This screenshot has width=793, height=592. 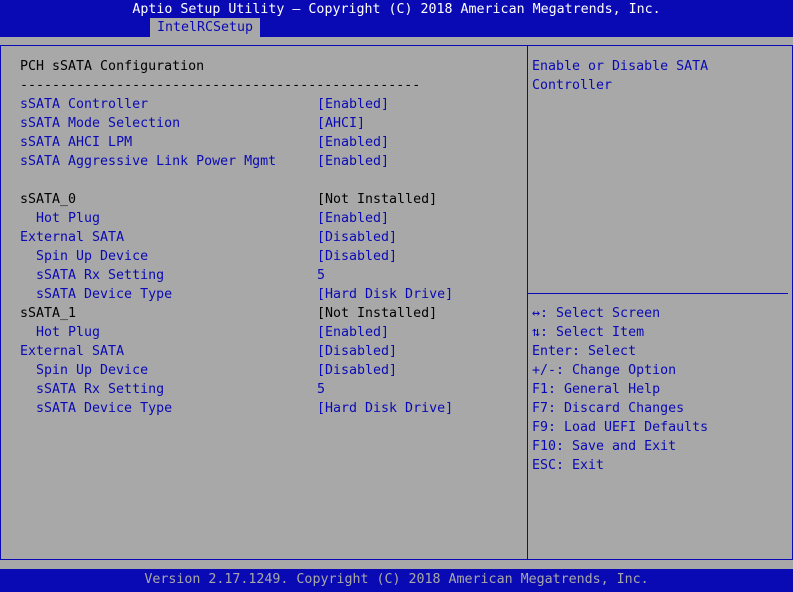 I want to click on setting-label-ssata-rx-setting-0: sSATA Rx Setting, so click(x=100, y=275).